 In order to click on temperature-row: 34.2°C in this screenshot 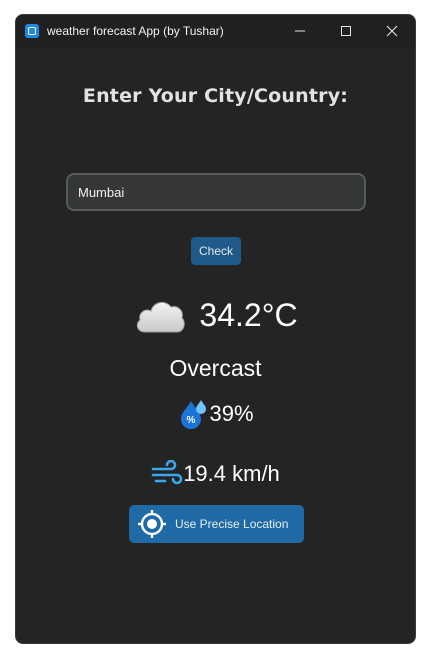, I will do `click(215, 315)`.